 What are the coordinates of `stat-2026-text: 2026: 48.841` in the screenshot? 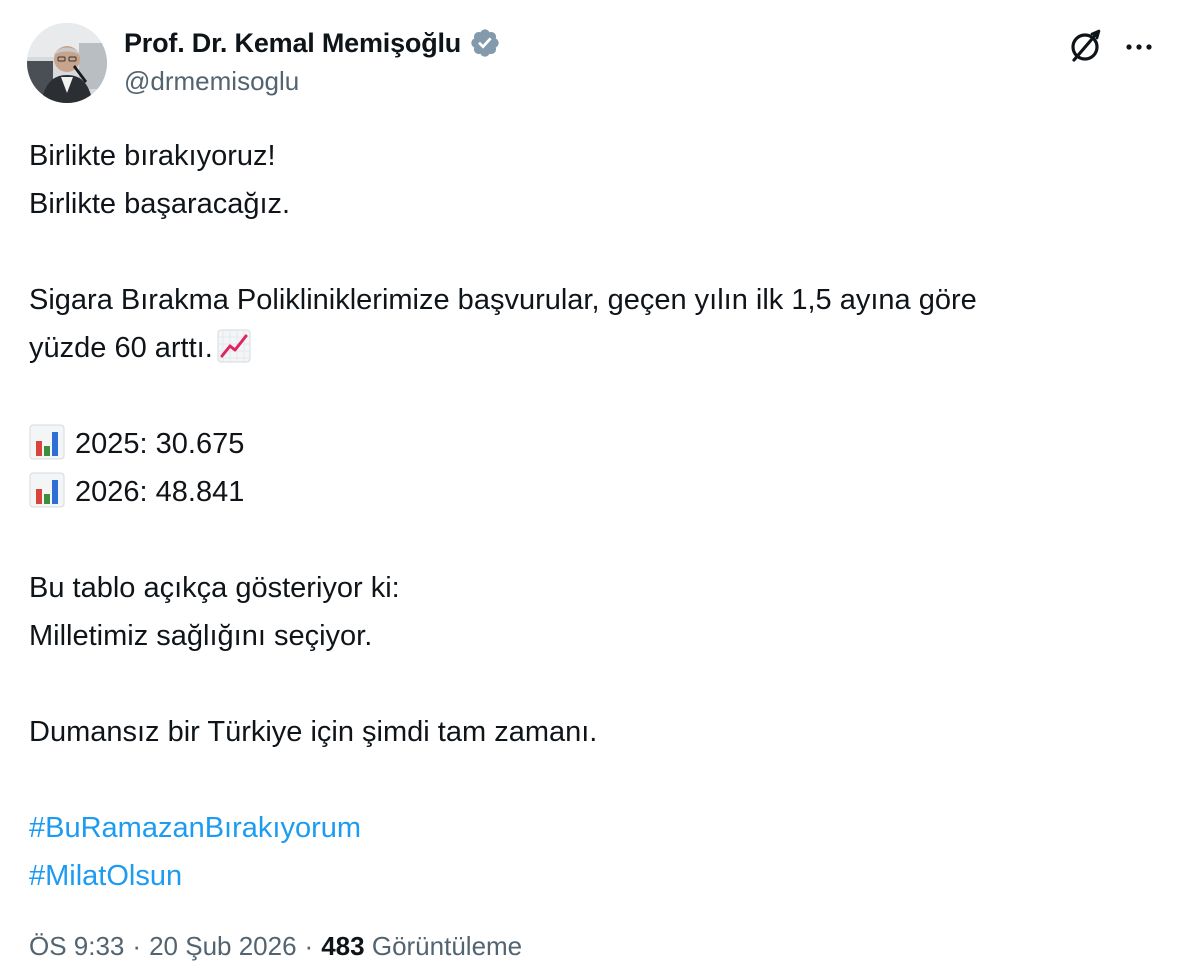 It's located at (160, 492).